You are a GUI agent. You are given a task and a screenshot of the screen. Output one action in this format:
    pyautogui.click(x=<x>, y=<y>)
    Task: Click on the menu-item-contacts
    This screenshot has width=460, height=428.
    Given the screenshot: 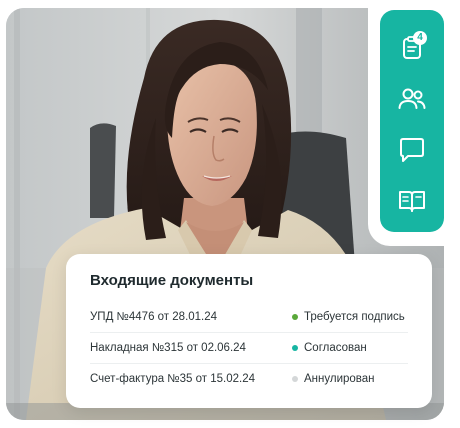 What is the action you would take?
    pyautogui.click(x=412, y=98)
    